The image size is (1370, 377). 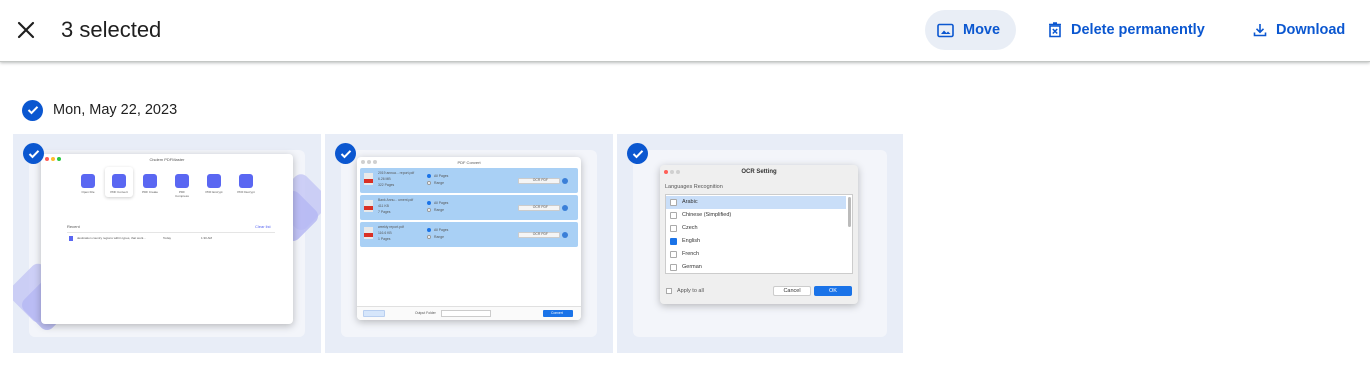 What do you see at coordinates (690, 291) in the screenshot?
I see `apply-to-all-label: Apply to all` at bounding box center [690, 291].